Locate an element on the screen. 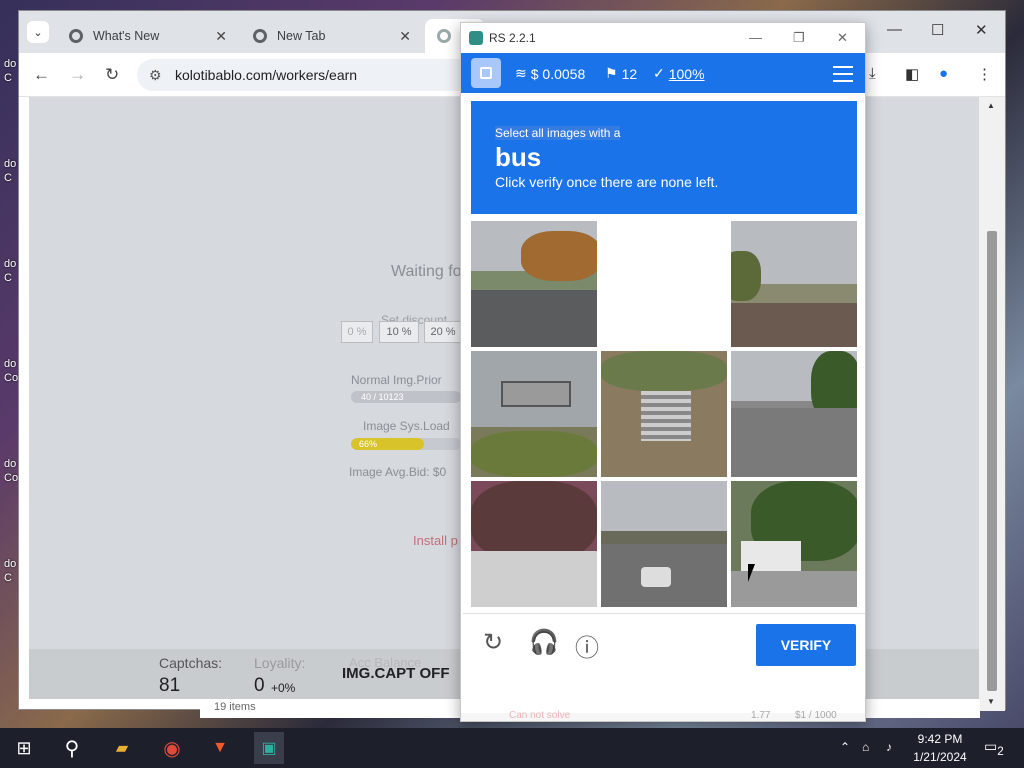 This screenshot has width=1024, height=768. success-rate: ✓ 100% is located at coordinates (679, 73).